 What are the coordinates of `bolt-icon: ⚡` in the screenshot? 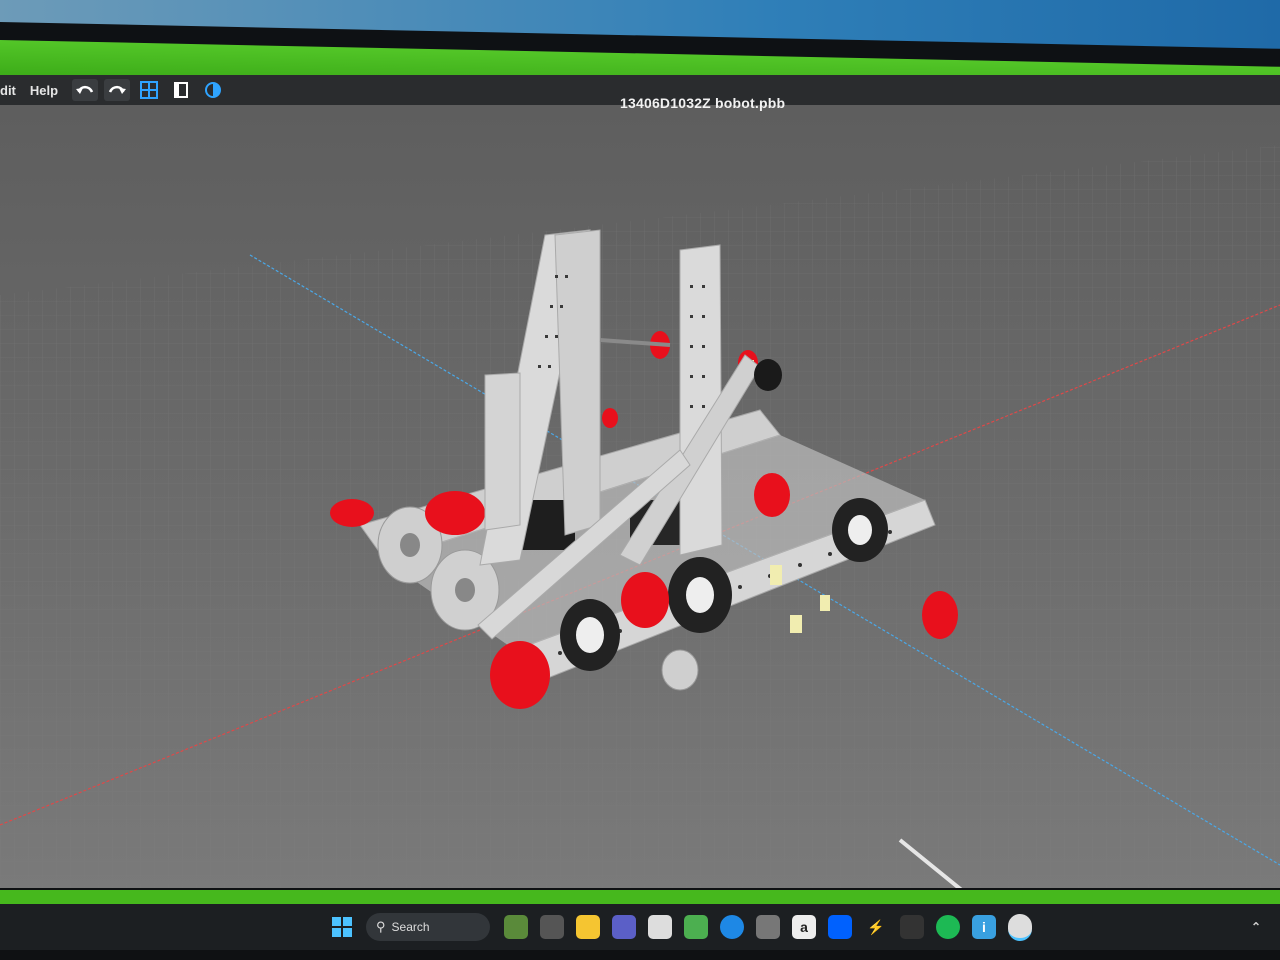 It's located at (876, 927).